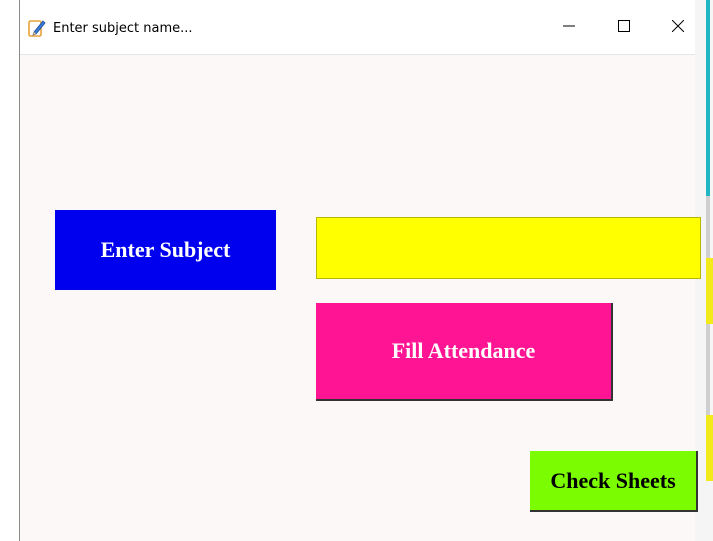  What do you see at coordinates (508, 248) in the screenshot?
I see `subject-input` at bounding box center [508, 248].